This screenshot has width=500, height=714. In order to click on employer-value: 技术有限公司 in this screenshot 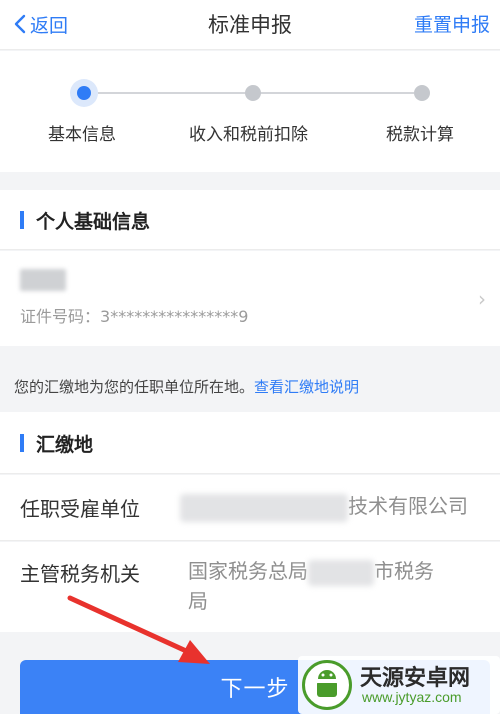, I will do `click(324, 506)`.